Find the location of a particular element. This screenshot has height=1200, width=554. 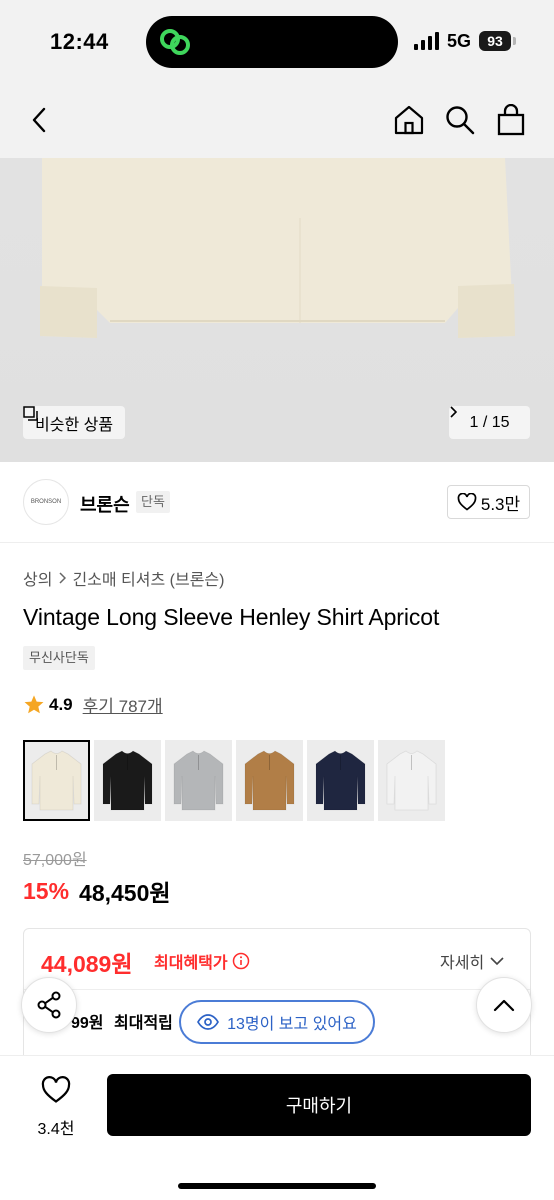

home-button is located at coordinates (409, 120).